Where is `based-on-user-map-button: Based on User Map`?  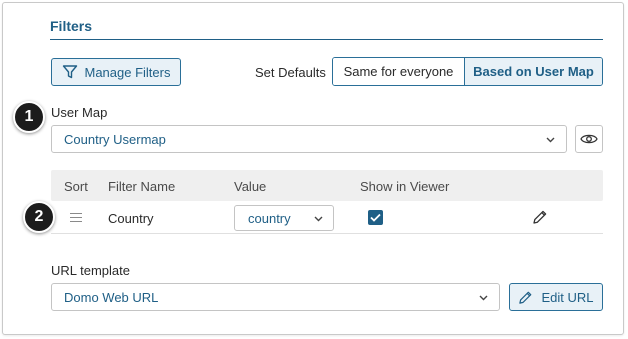 based-on-user-map-button: Based on User Map is located at coordinates (533, 71).